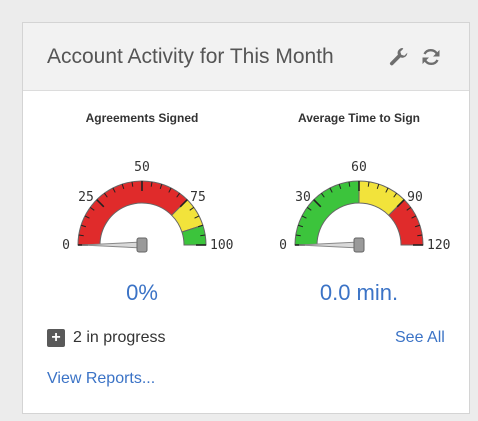 Image resolution: width=478 pixels, height=421 pixels. Describe the element at coordinates (142, 292) in the screenshot. I see `gauge-value: 0%` at that location.